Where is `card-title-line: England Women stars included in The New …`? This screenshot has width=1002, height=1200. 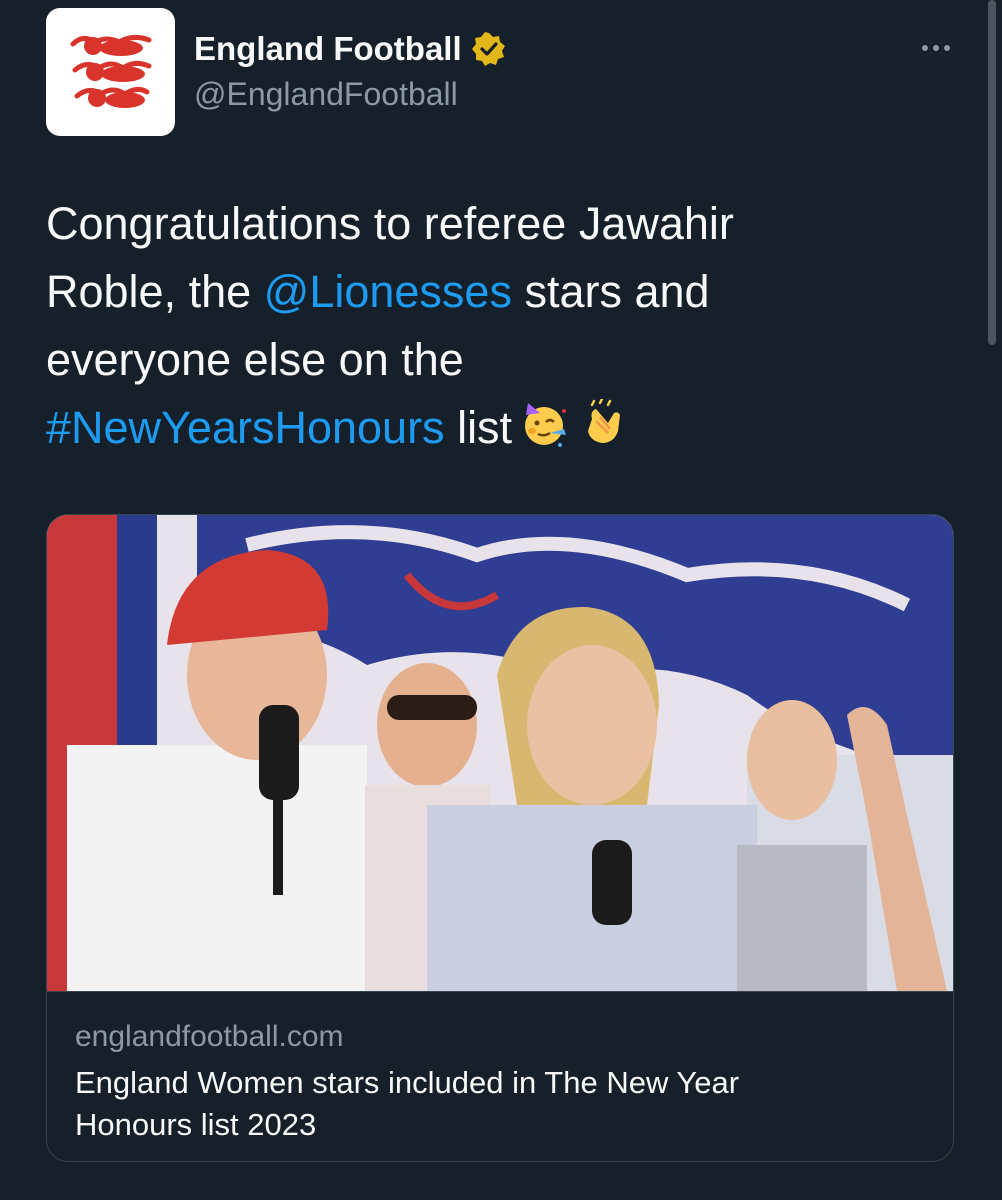 card-title-line: England Women stars included in The New … is located at coordinates (407, 1082).